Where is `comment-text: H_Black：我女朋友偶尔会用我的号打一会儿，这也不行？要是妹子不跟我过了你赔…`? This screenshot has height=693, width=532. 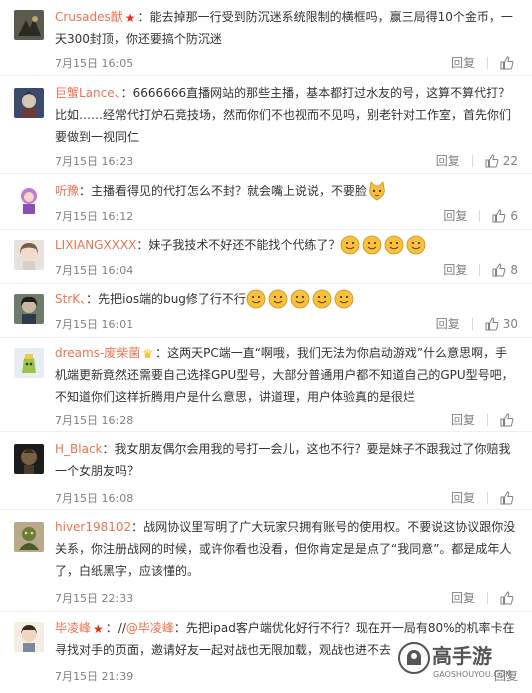
comment-text: H_Black：我女朋友偶尔会用我的号打一会儿，这也不行？要是妹子不跟我过了你赔… is located at coordinates (286, 460).